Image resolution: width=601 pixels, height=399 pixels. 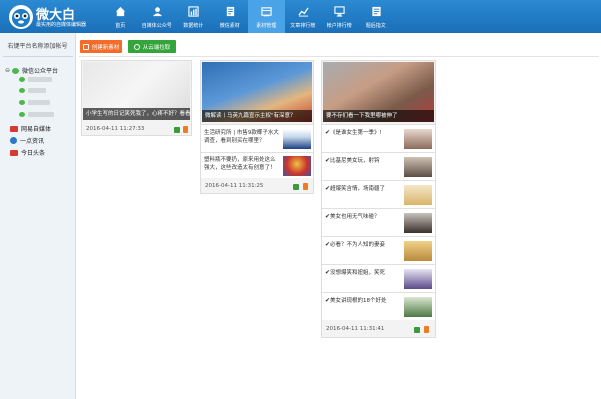 What do you see at coordinates (240, 164) in the screenshot?
I see `sub-item-title: 塑料瓶不要扔，原来用处这么强大，这些改造太有创意了！` at bounding box center [240, 164].